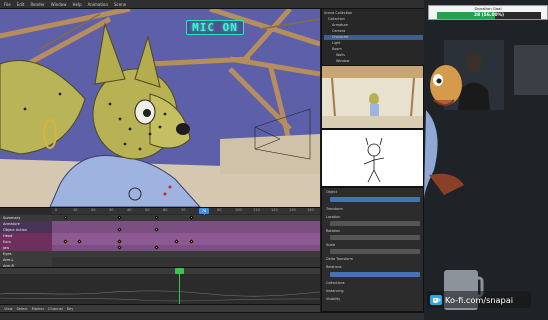 The height and width of the screenshot is (320, 548). I want to click on graph-menu-channel: Channel, so click(55, 309).